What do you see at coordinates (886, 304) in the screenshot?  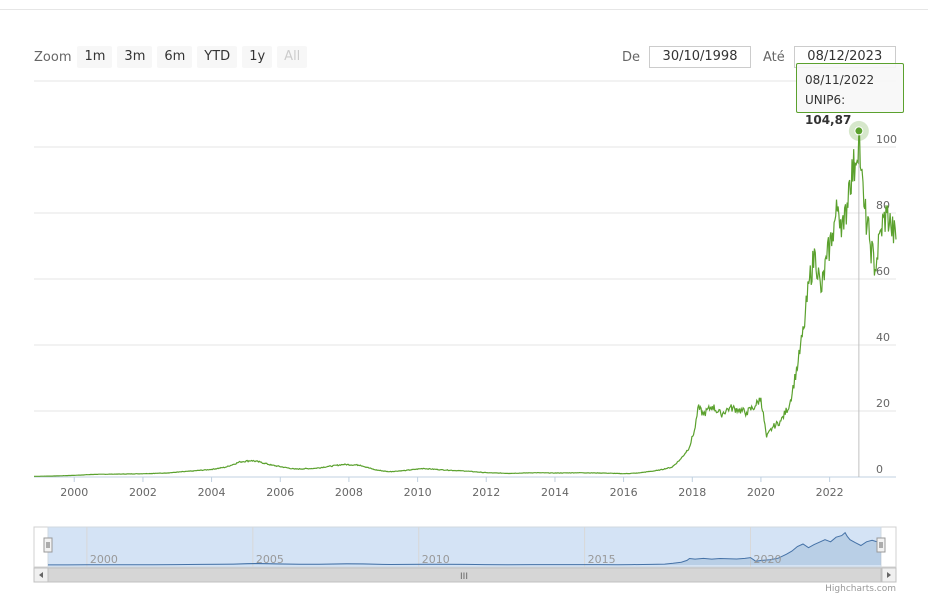 I see `y-axis-labels: 020406080100` at bounding box center [886, 304].